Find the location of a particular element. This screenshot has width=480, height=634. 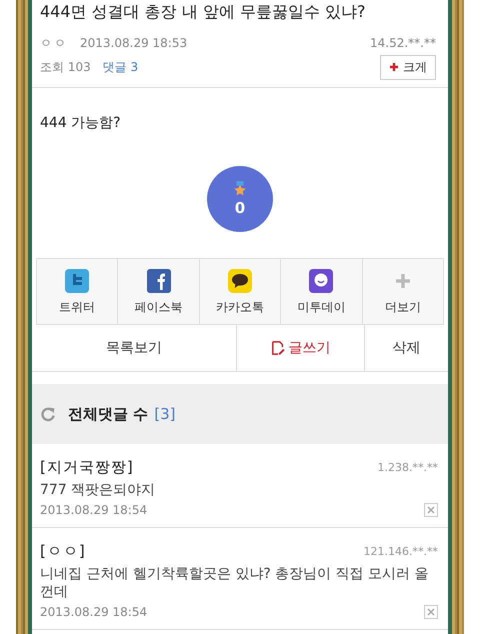

pencil-note-icon is located at coordinates (277, 348).